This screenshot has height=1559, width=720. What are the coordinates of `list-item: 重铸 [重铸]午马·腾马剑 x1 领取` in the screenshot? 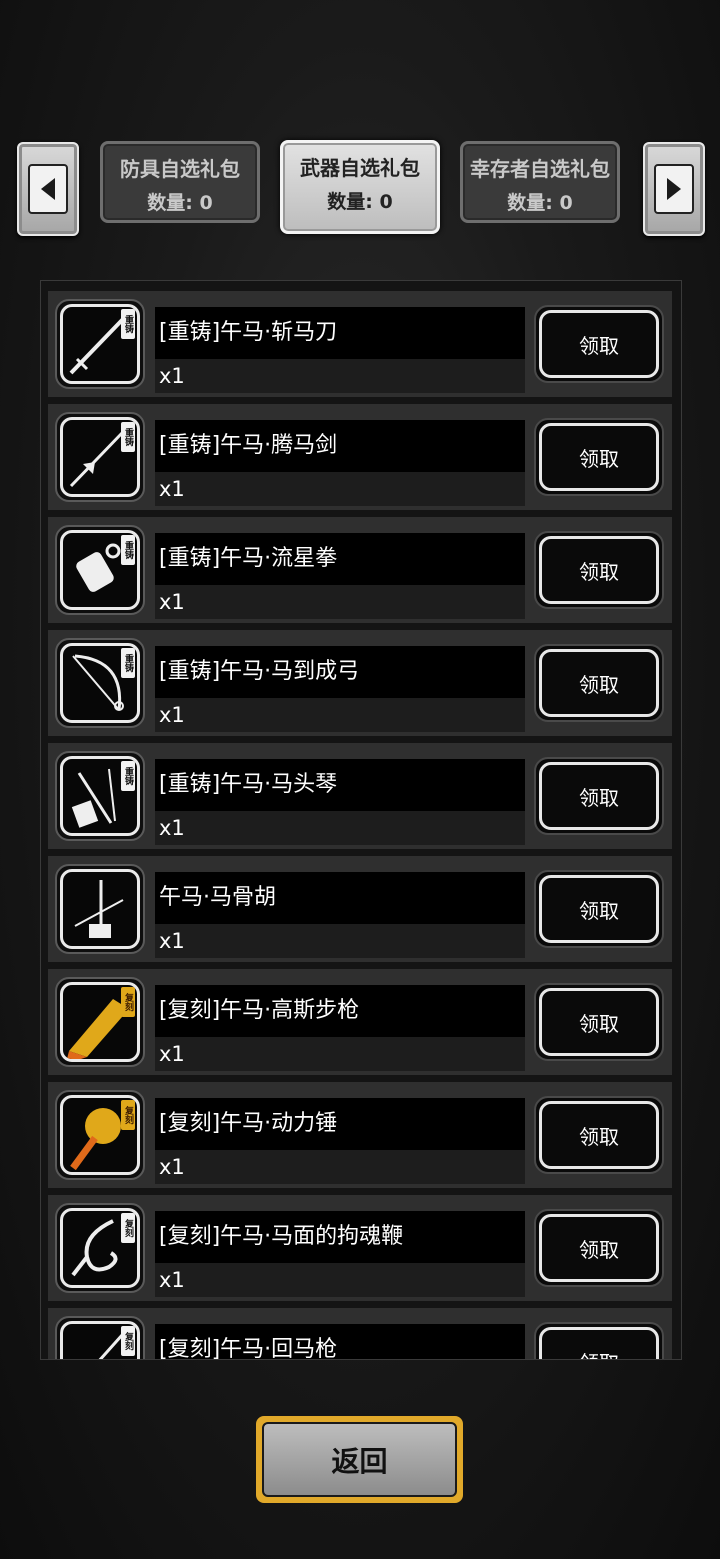 It's located at (360, 457).